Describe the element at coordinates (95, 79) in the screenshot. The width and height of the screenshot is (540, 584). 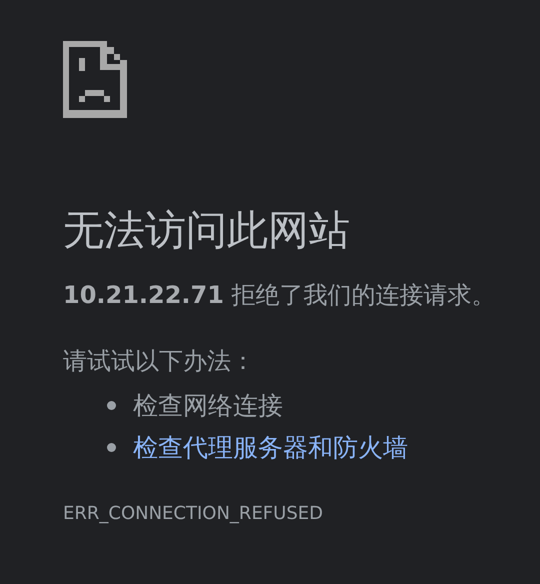
I see `sad-page-icon` at that location.